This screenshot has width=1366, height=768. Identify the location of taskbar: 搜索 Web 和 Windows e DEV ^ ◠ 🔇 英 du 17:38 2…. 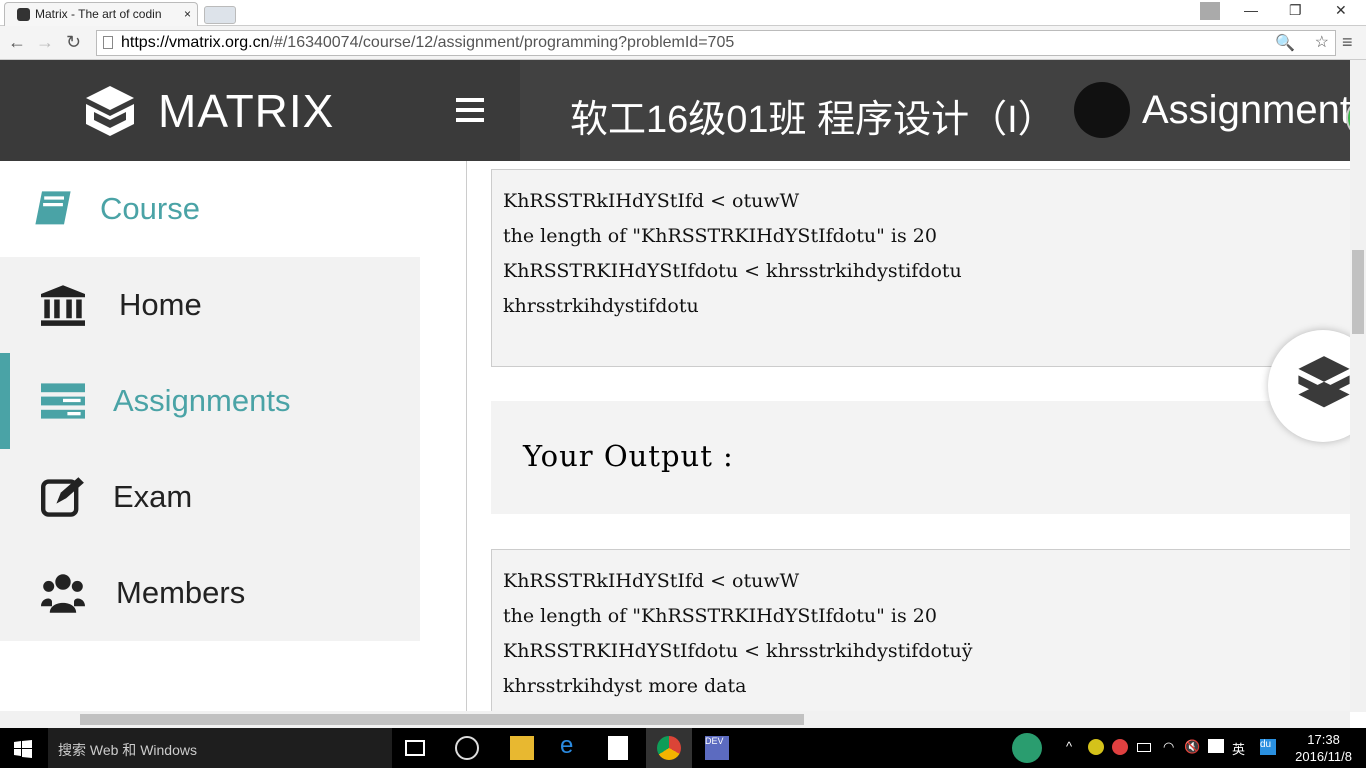
(683, 748).